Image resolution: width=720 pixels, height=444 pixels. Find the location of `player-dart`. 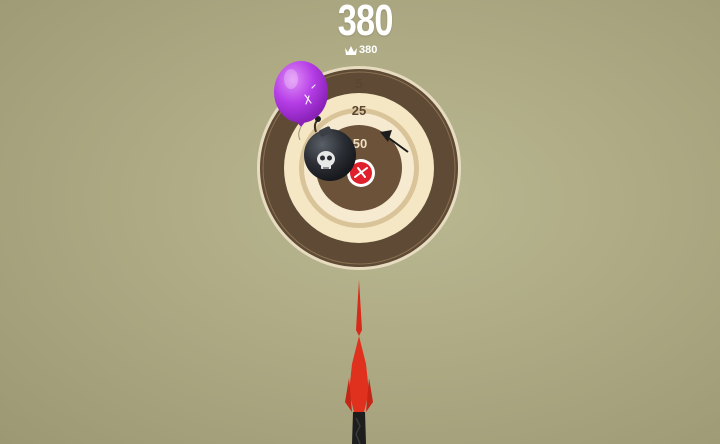

player-dart is located at coordinates (359, 362).